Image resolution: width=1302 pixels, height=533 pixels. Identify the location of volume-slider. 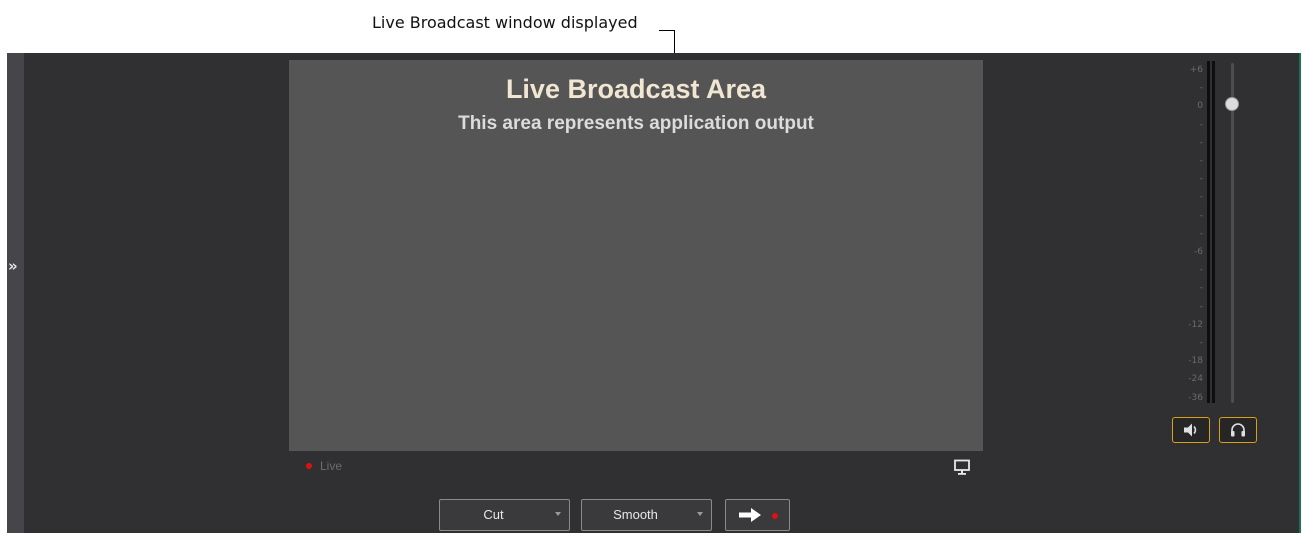
(1232, 233).